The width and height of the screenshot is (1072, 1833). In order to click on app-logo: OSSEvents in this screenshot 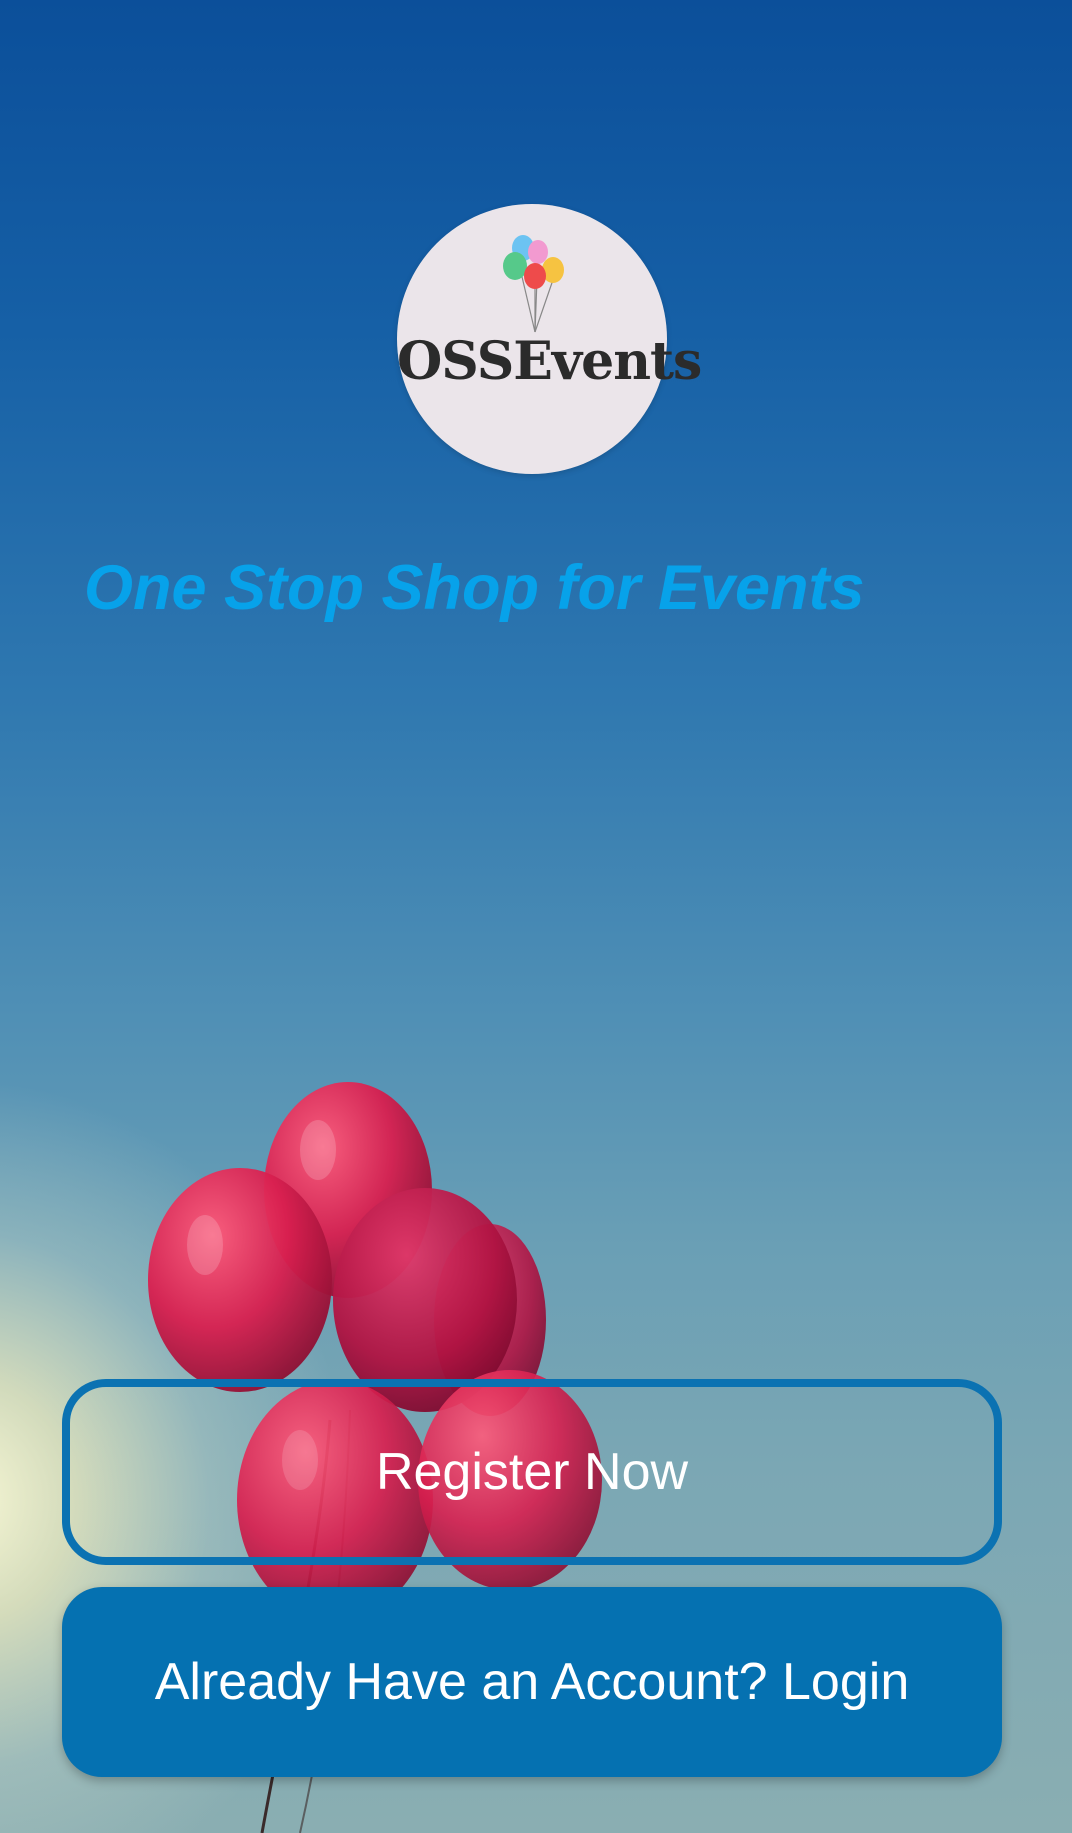, I will do `click(549, 339)`.